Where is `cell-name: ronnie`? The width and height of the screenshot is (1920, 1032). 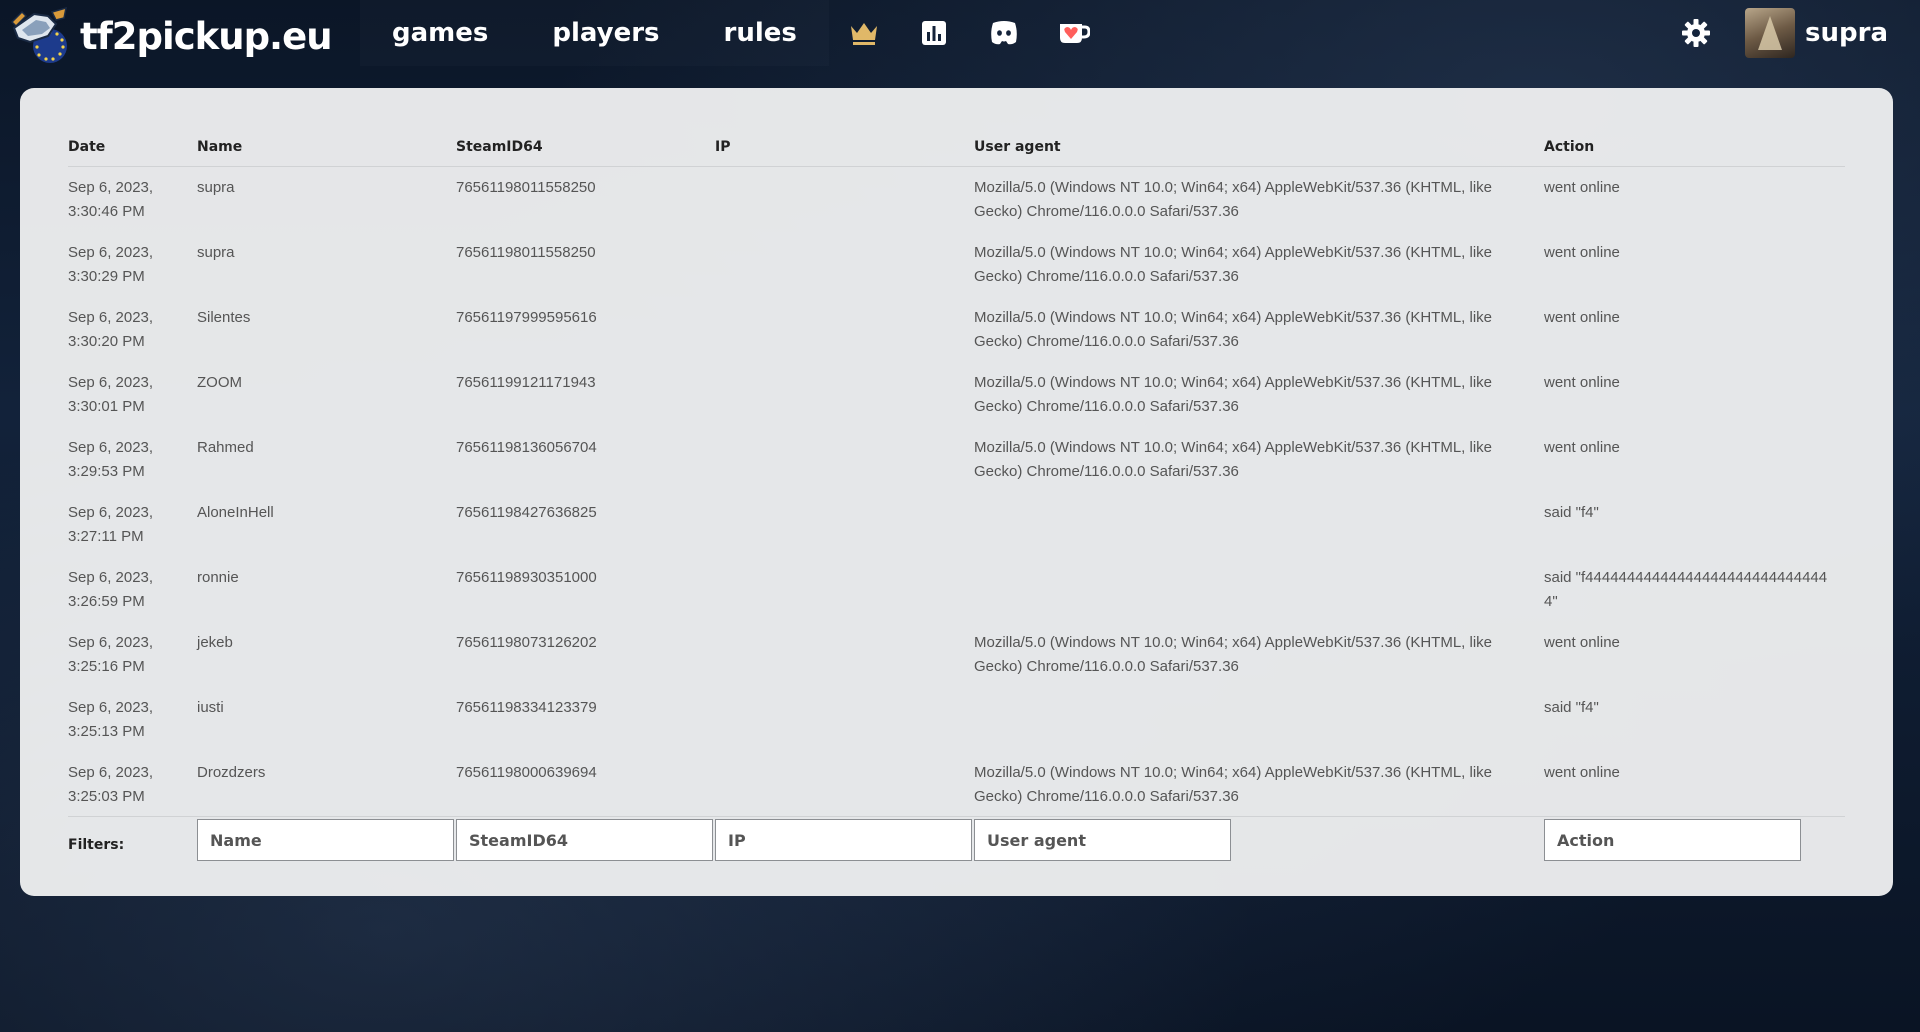
cell-name: ronnie is located at coordinates (218, 577).